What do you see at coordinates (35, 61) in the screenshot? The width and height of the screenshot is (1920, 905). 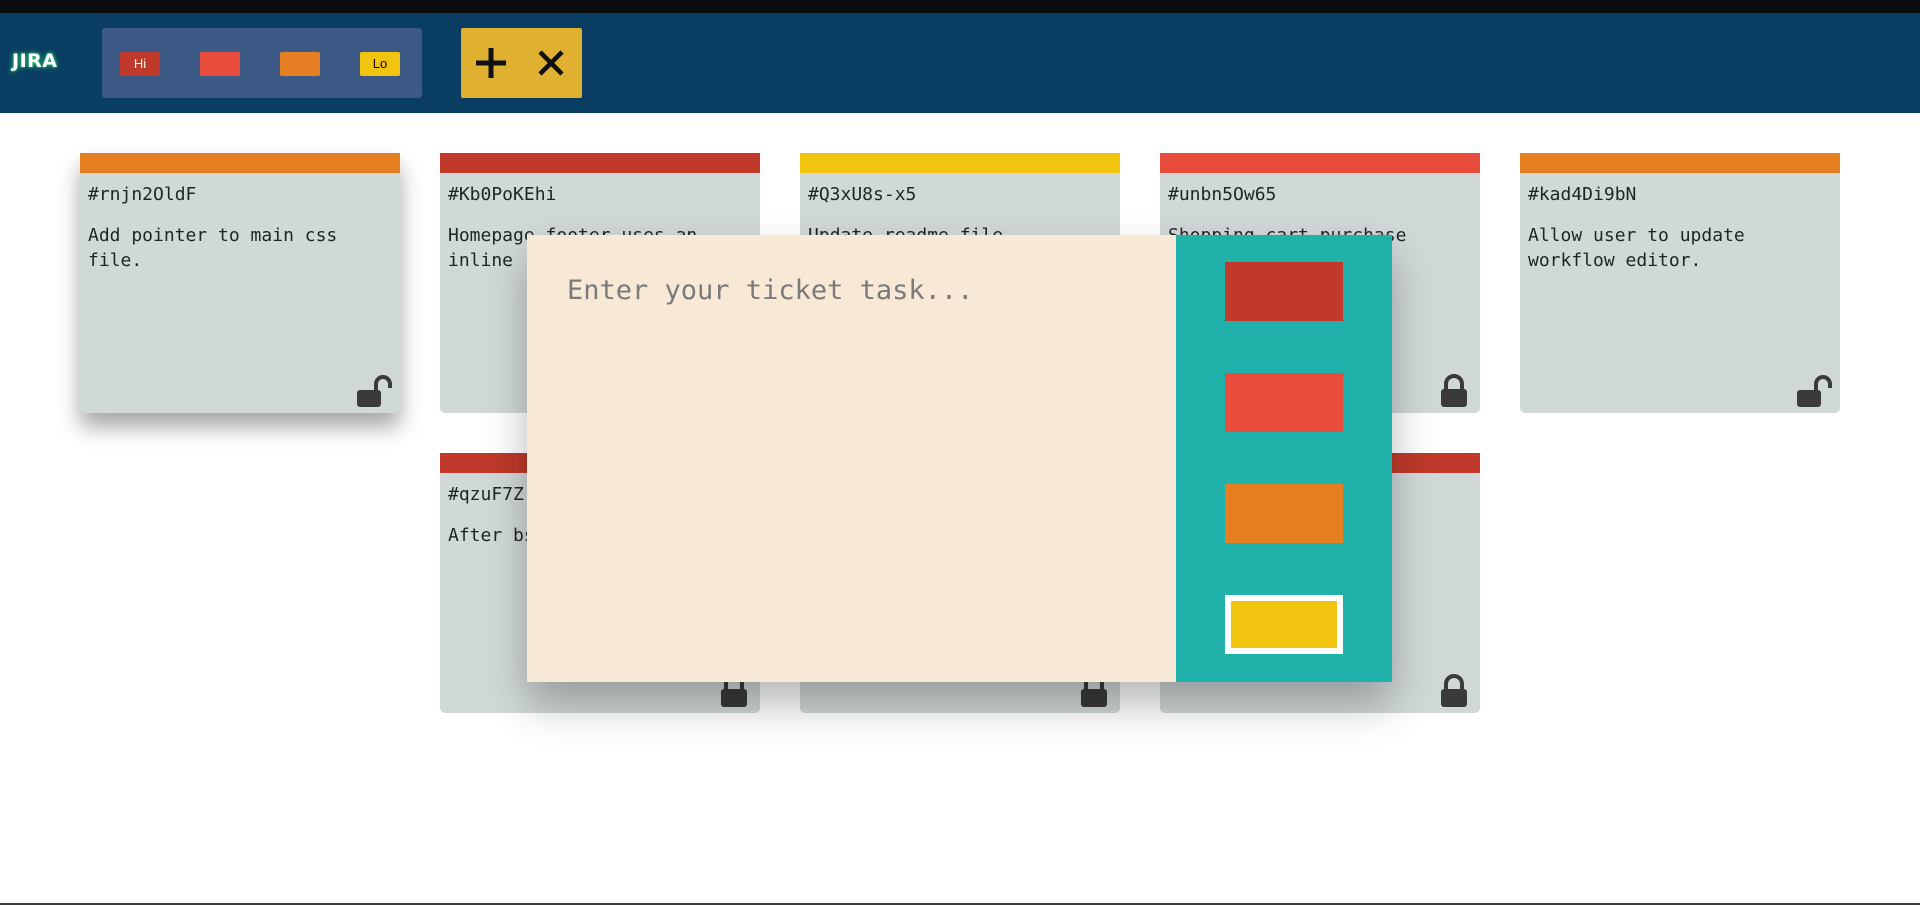 I see `app-brand: JIRA` at bounding box center [35, 61].